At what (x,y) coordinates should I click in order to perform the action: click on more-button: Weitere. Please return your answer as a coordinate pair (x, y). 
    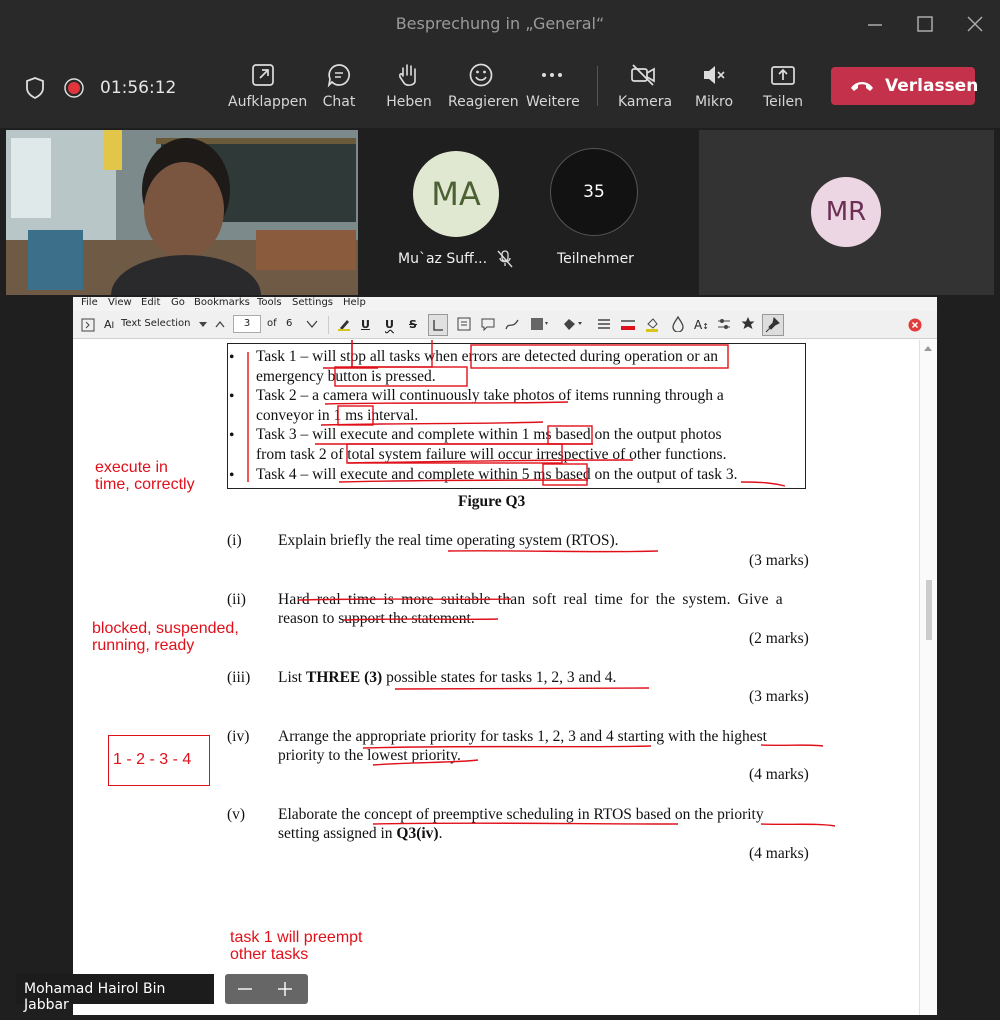
    Looking at the image, I should click on (553, 92).